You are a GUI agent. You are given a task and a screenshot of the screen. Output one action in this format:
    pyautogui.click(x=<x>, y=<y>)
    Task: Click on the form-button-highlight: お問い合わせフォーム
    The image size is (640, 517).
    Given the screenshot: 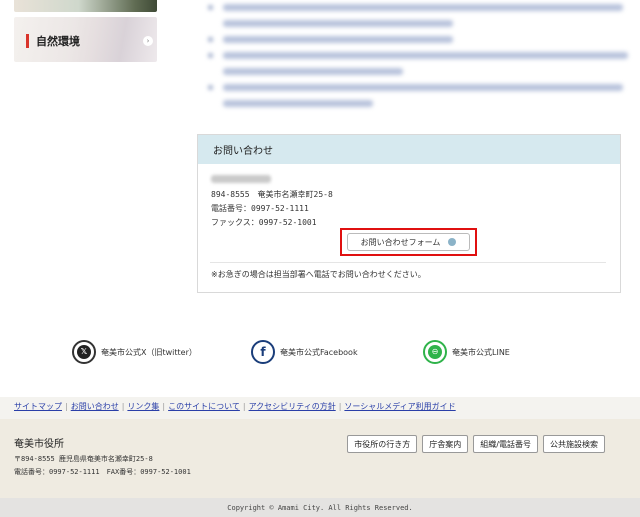 What is the action you would take?
    pyautogui.click(x=408, y=242)
    